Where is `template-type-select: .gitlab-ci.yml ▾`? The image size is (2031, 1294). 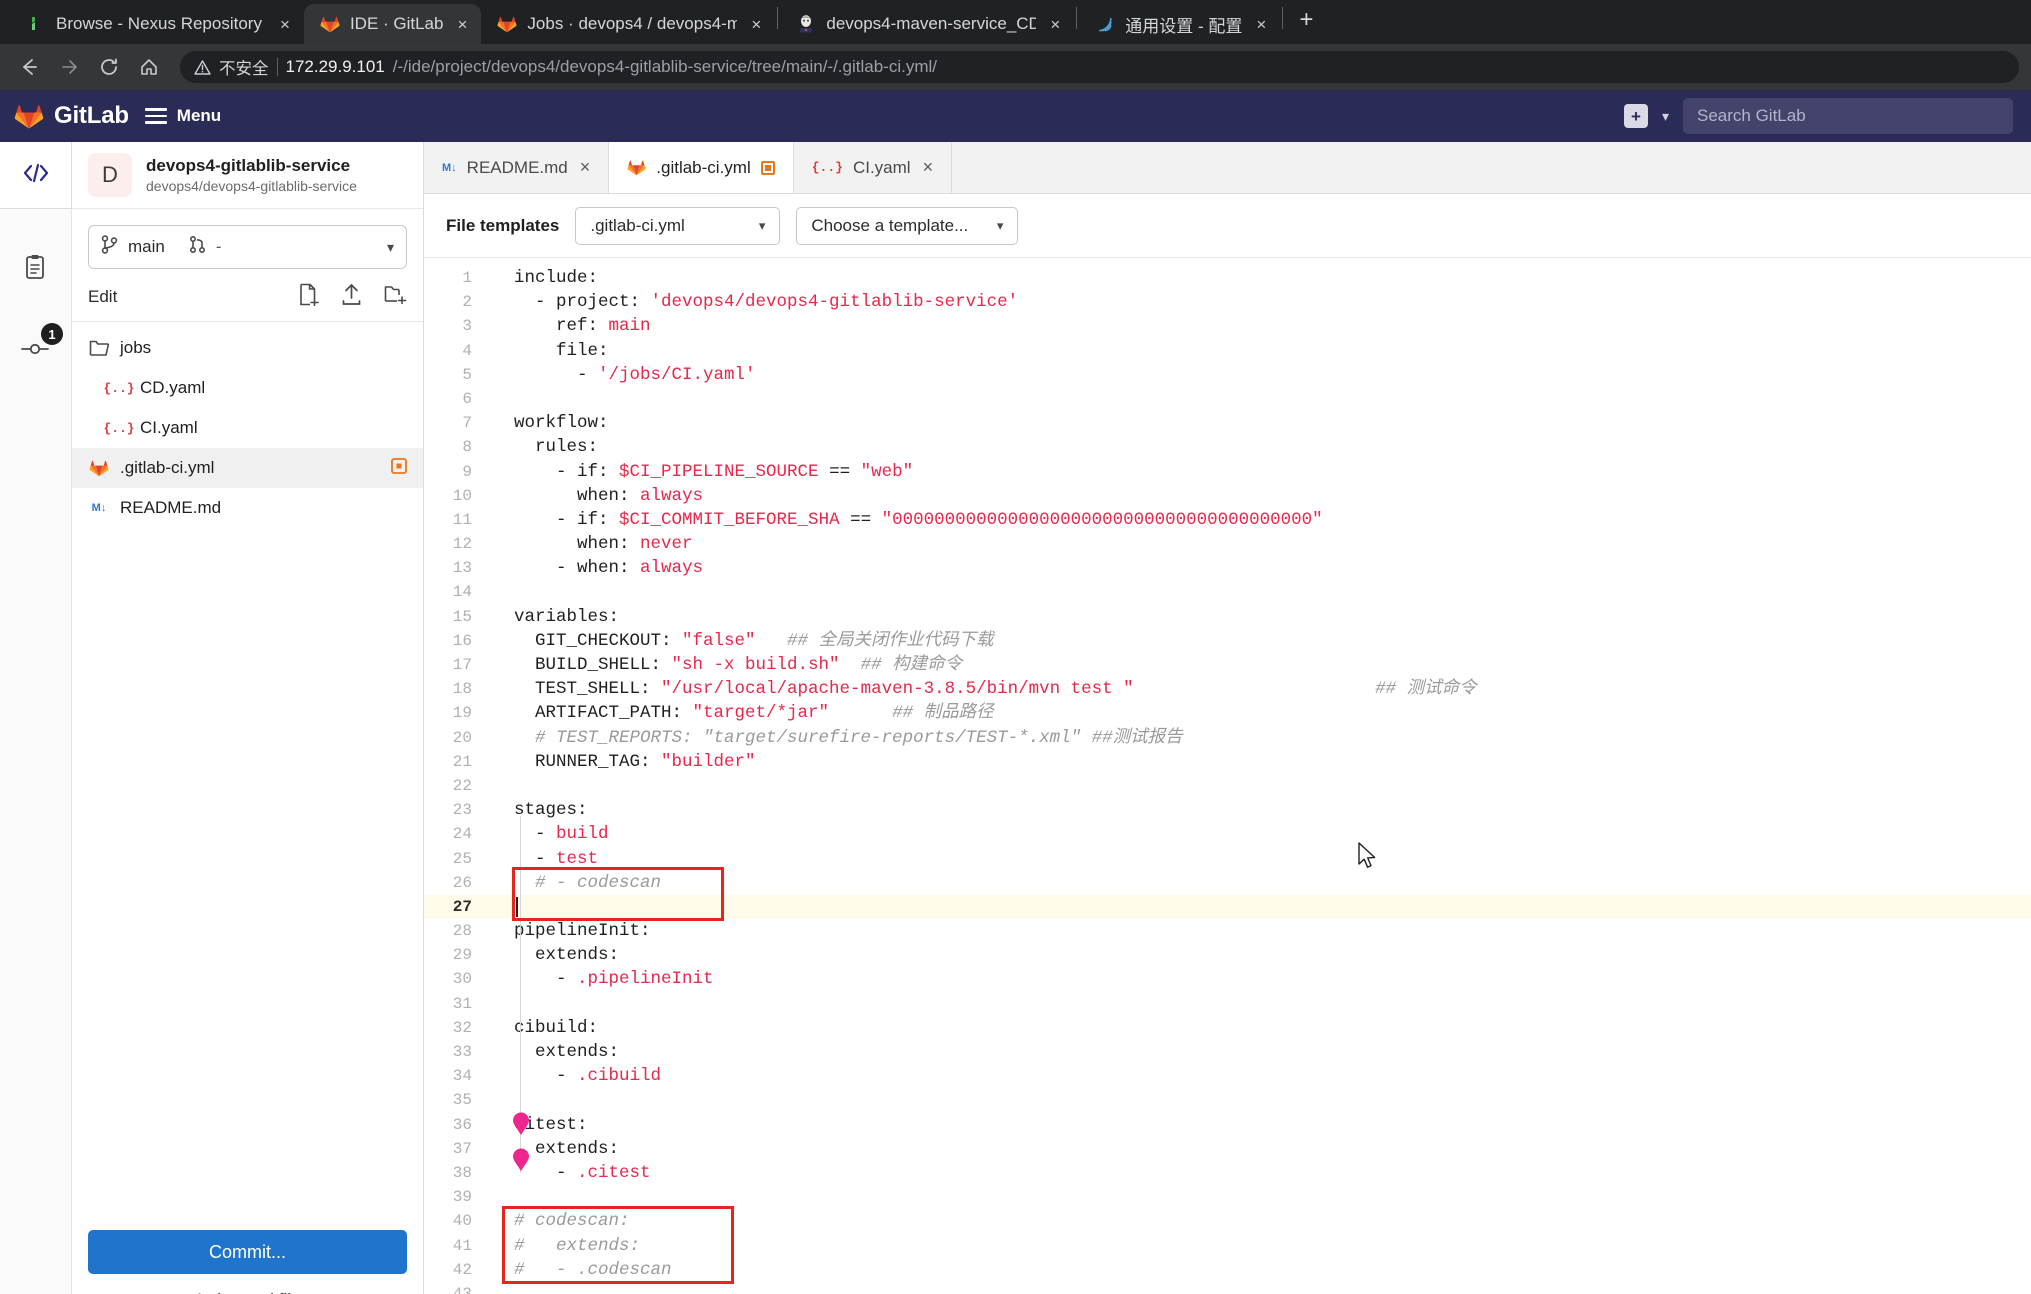
template-type-select: .gitlab-ci.yml ▾ is located at coordinates (678, 225).